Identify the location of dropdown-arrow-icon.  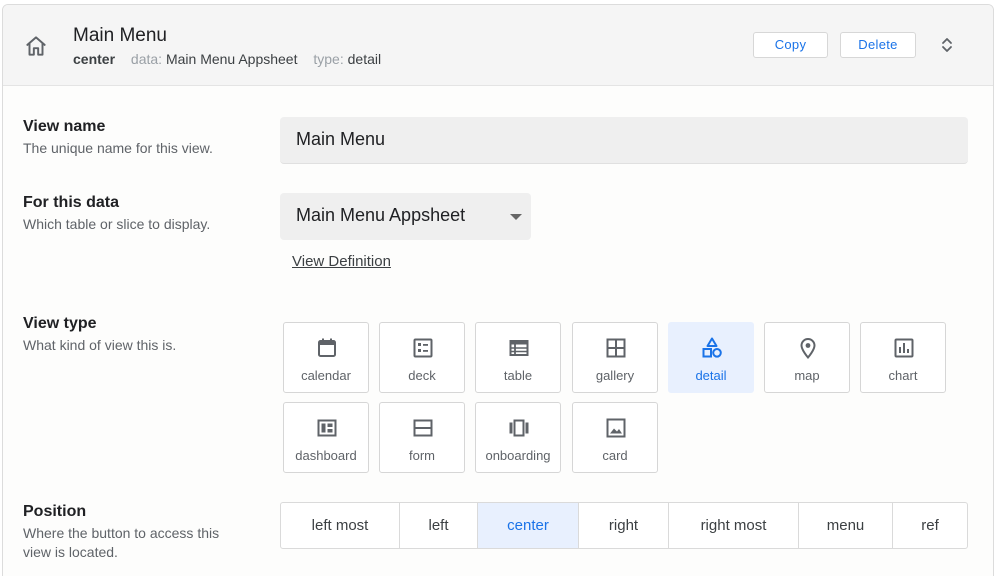
(516, 217).